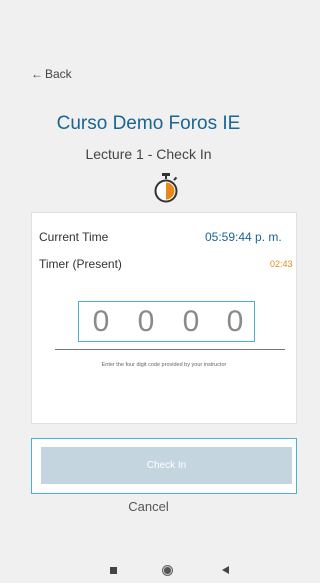 The height and width of the screenshot is (583, 320). I want to click on code-input: 0 0 0 0, so click(166, 321).